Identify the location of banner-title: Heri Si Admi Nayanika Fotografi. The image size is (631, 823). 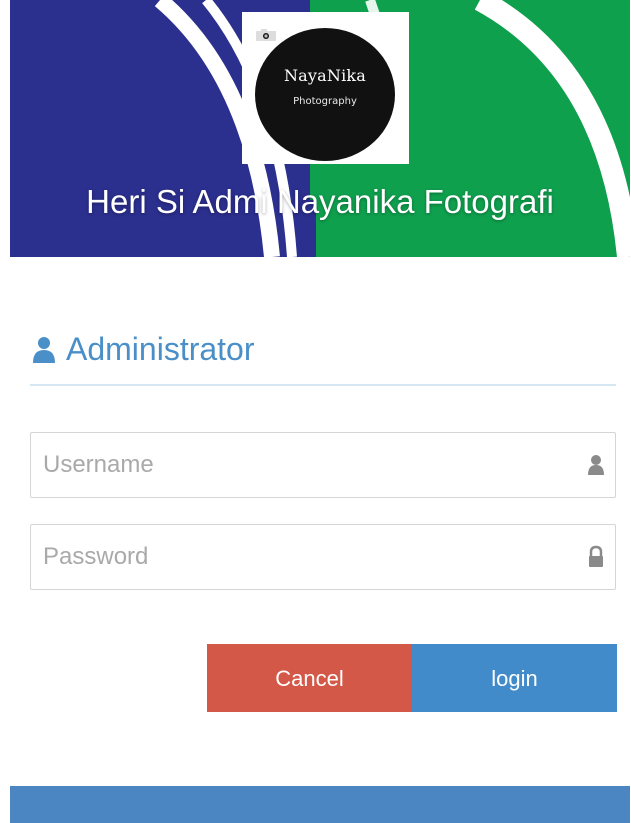
(320, 201).